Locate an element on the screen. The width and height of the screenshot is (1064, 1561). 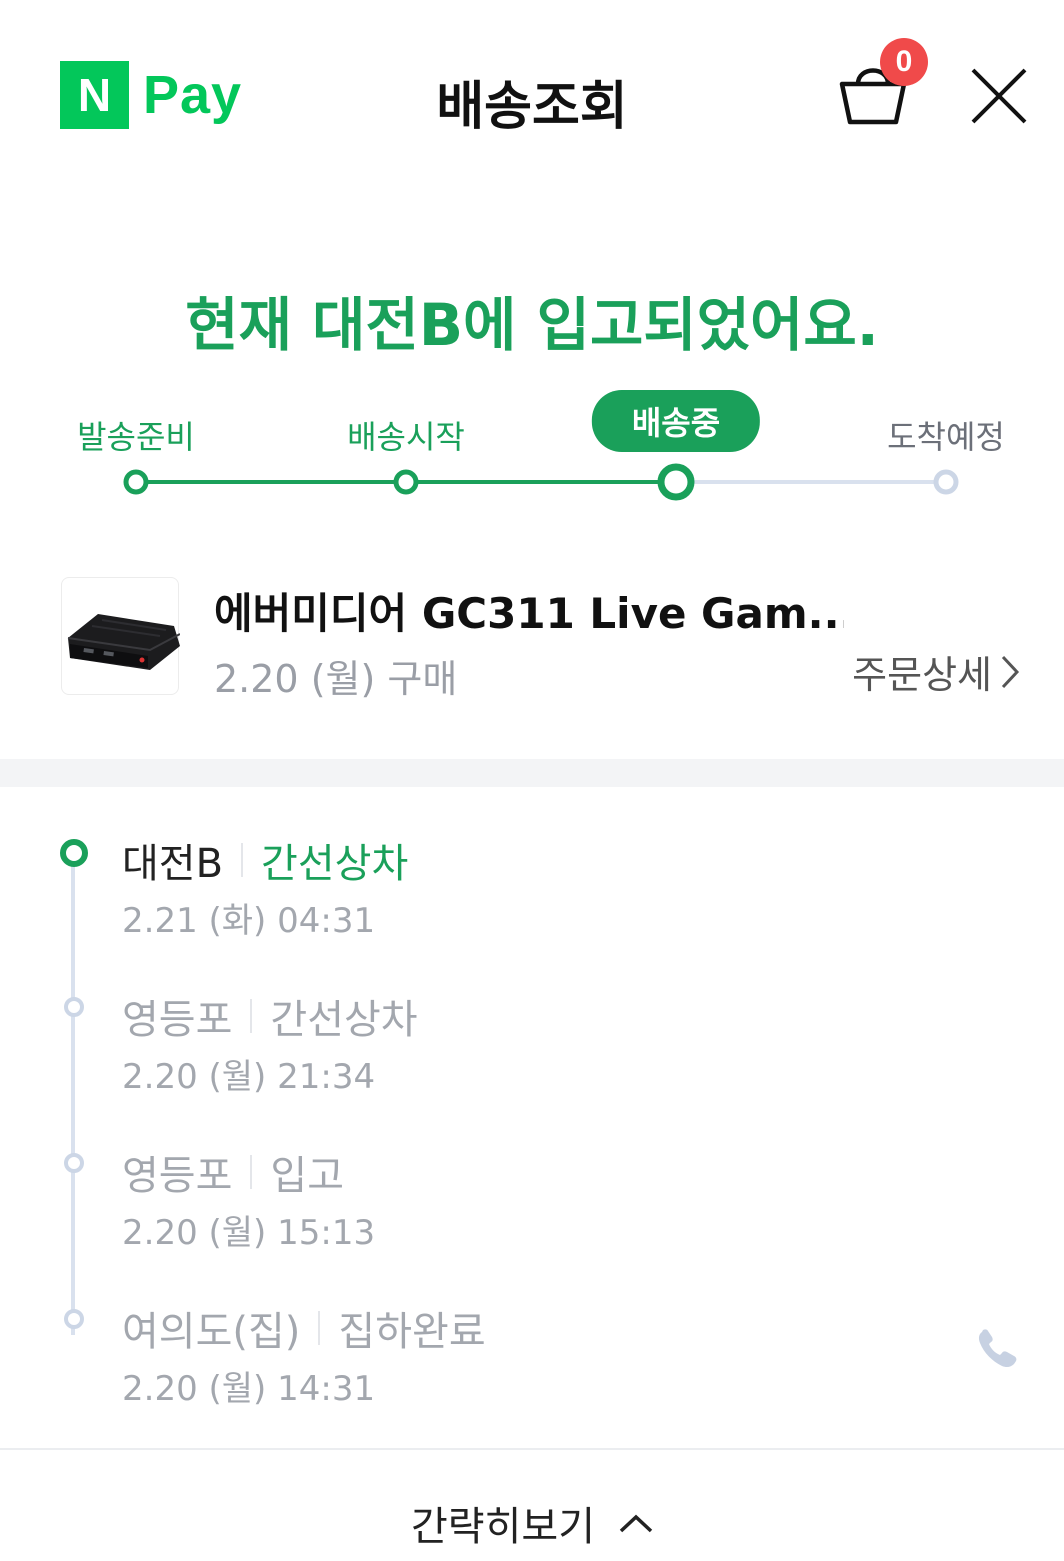
product-thumbnail is located at coordinates (121, 636).